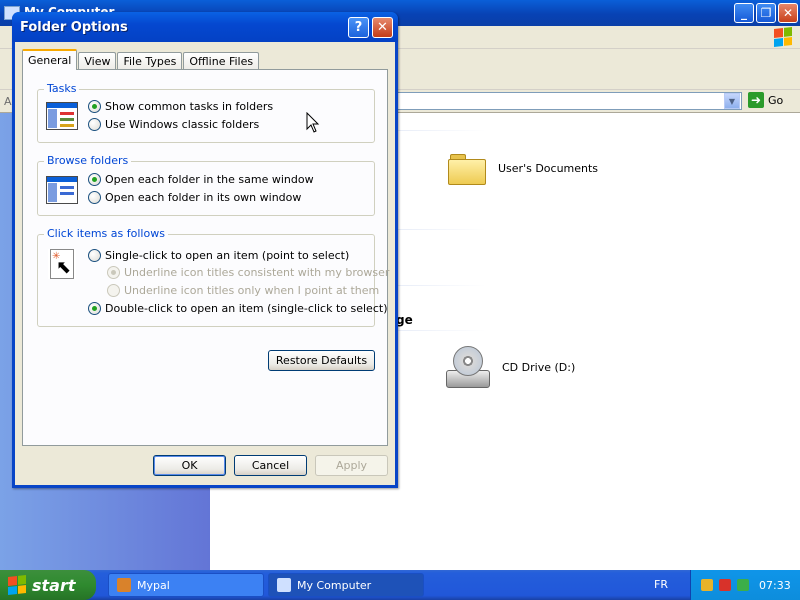  I want to click on chevron-down-icon: ▼, so click(732, 101).